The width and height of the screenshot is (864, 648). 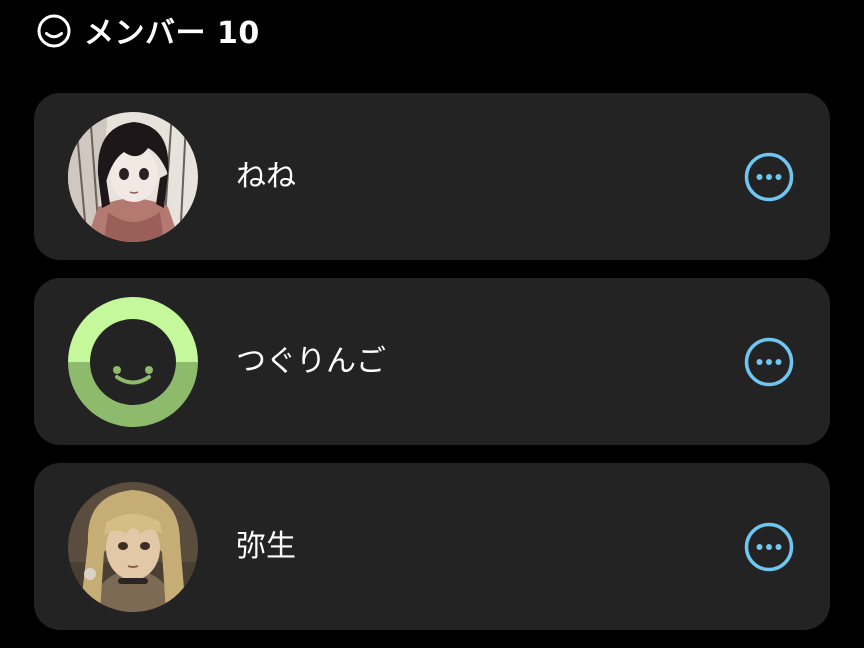 I want to click on member-name: つぐりんご, so click(x=311, y=361).